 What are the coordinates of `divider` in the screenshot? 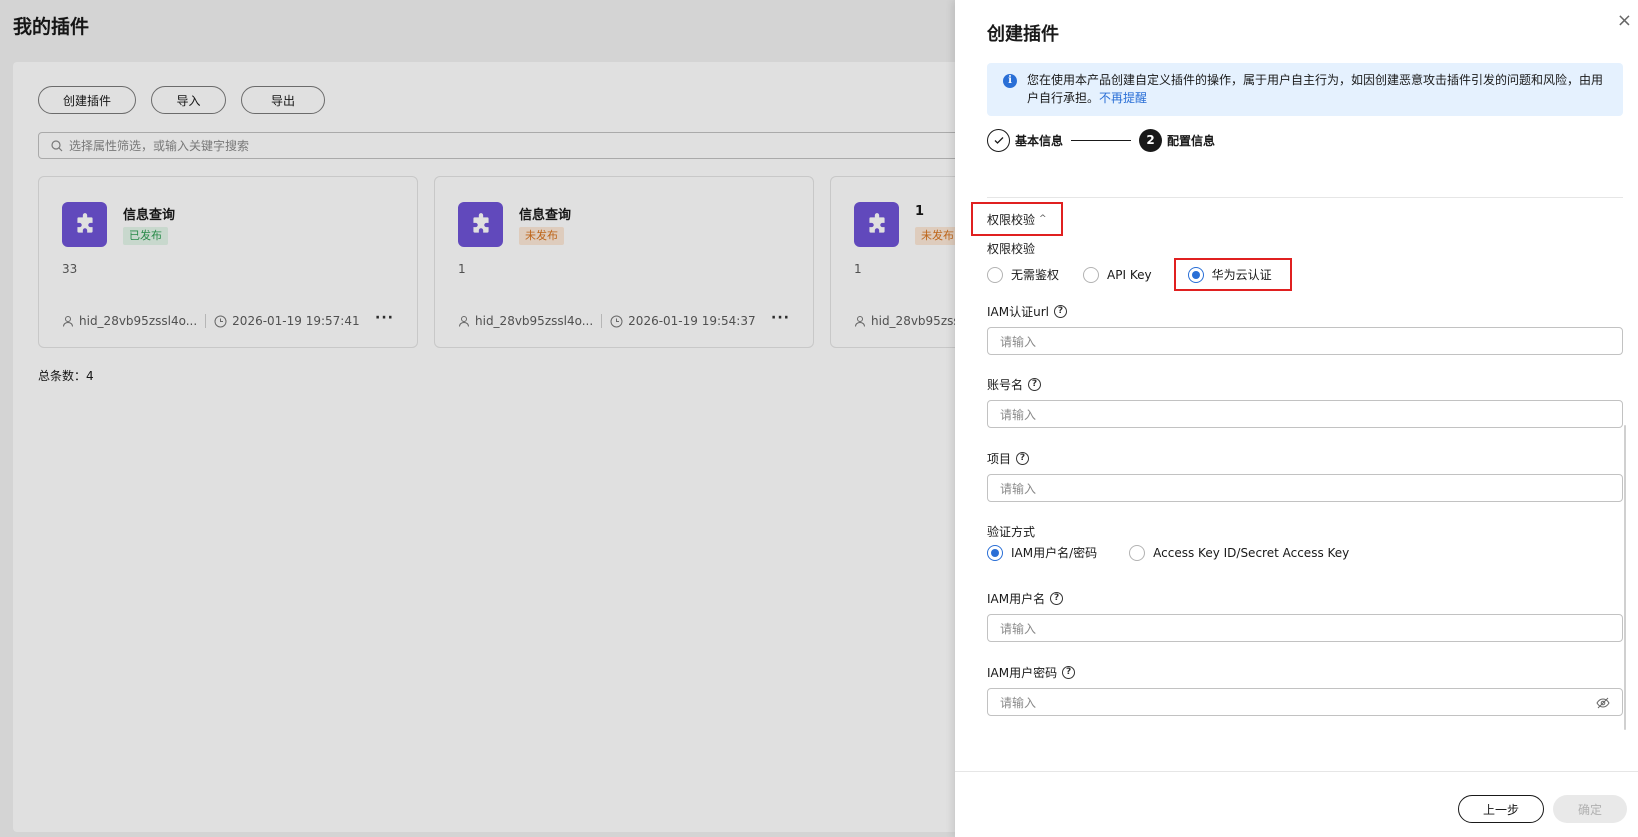 It's located at (1305, 197).